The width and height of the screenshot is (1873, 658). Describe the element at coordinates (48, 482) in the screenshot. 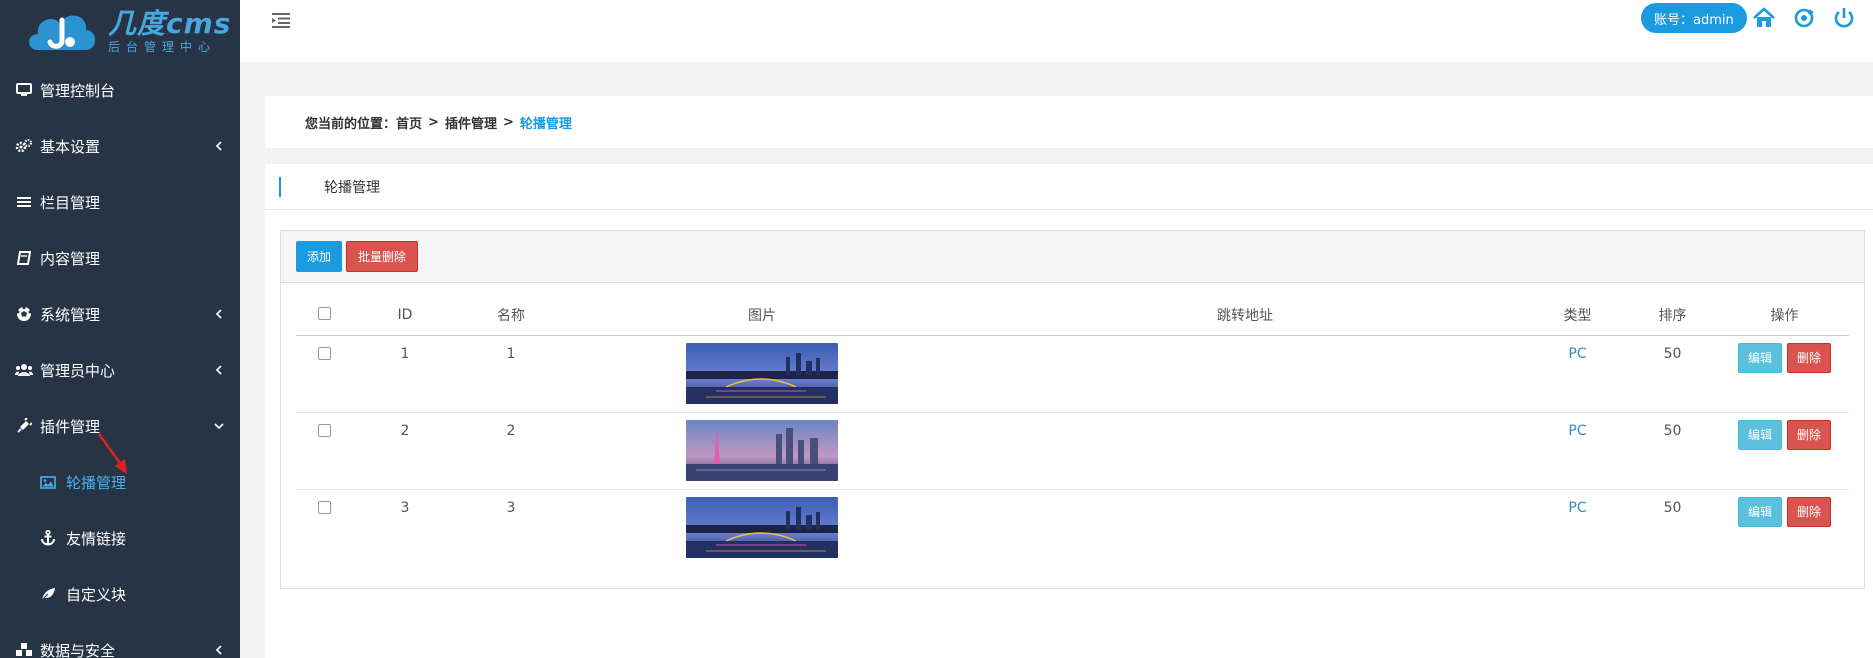

I see `image-icon` at that location.